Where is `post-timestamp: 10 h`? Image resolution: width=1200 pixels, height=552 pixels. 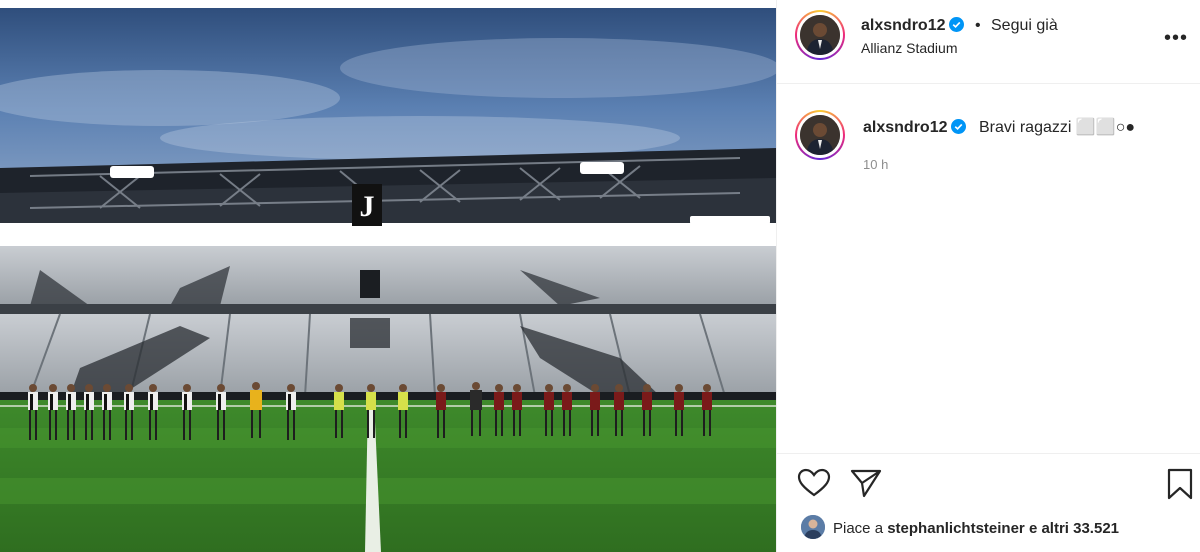
post-timestamp: 10 h is located at coordinates (875, 164).